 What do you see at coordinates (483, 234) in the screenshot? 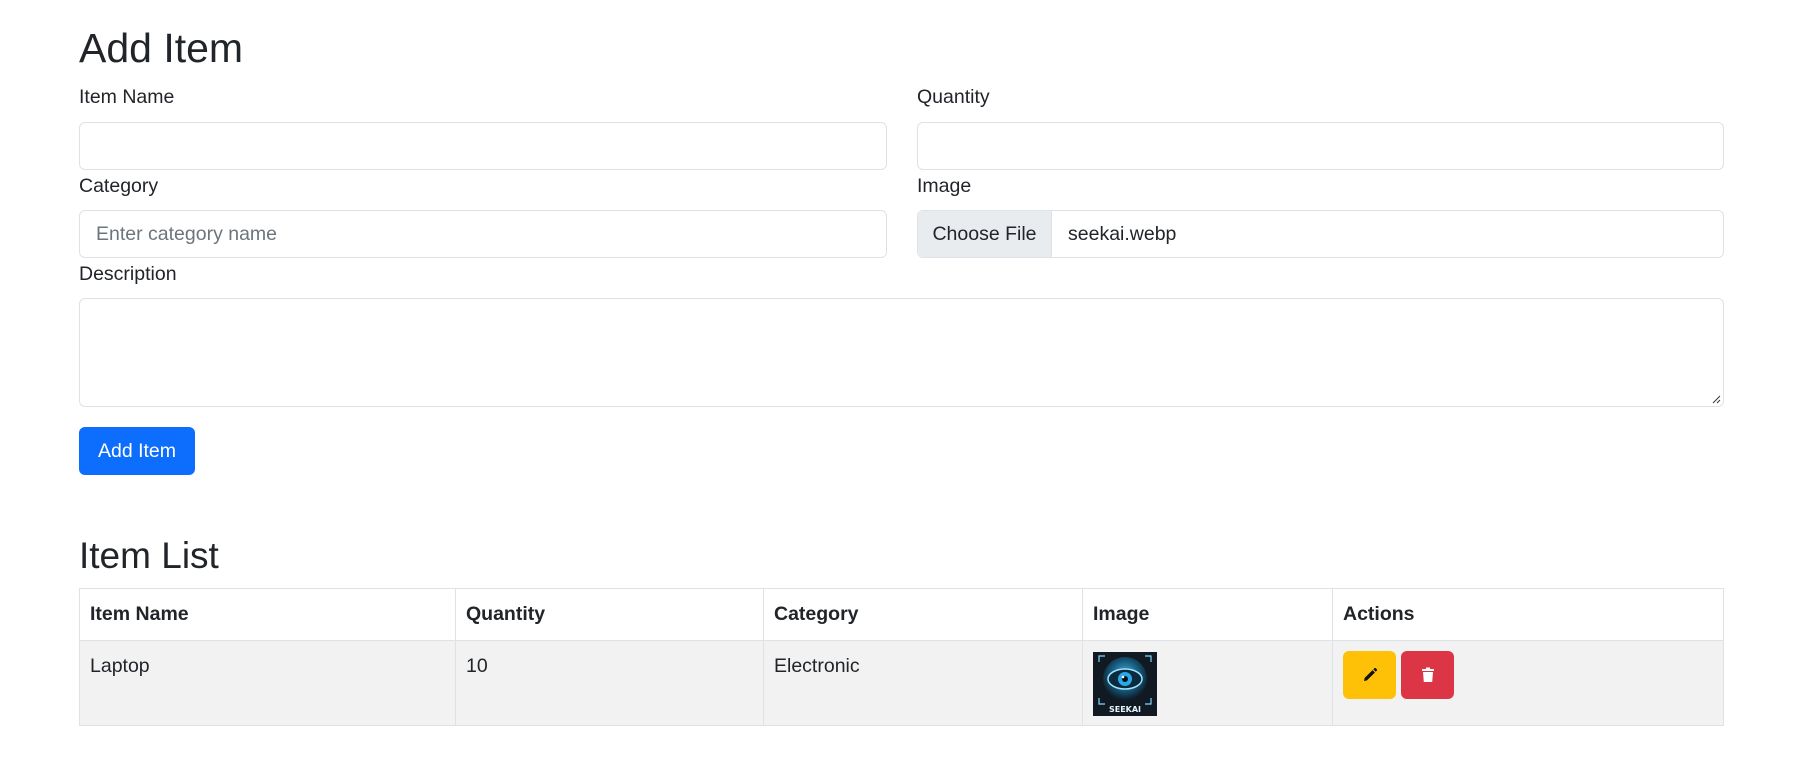
I see `category-input: Enter category name` at bounding box center [483, 234].